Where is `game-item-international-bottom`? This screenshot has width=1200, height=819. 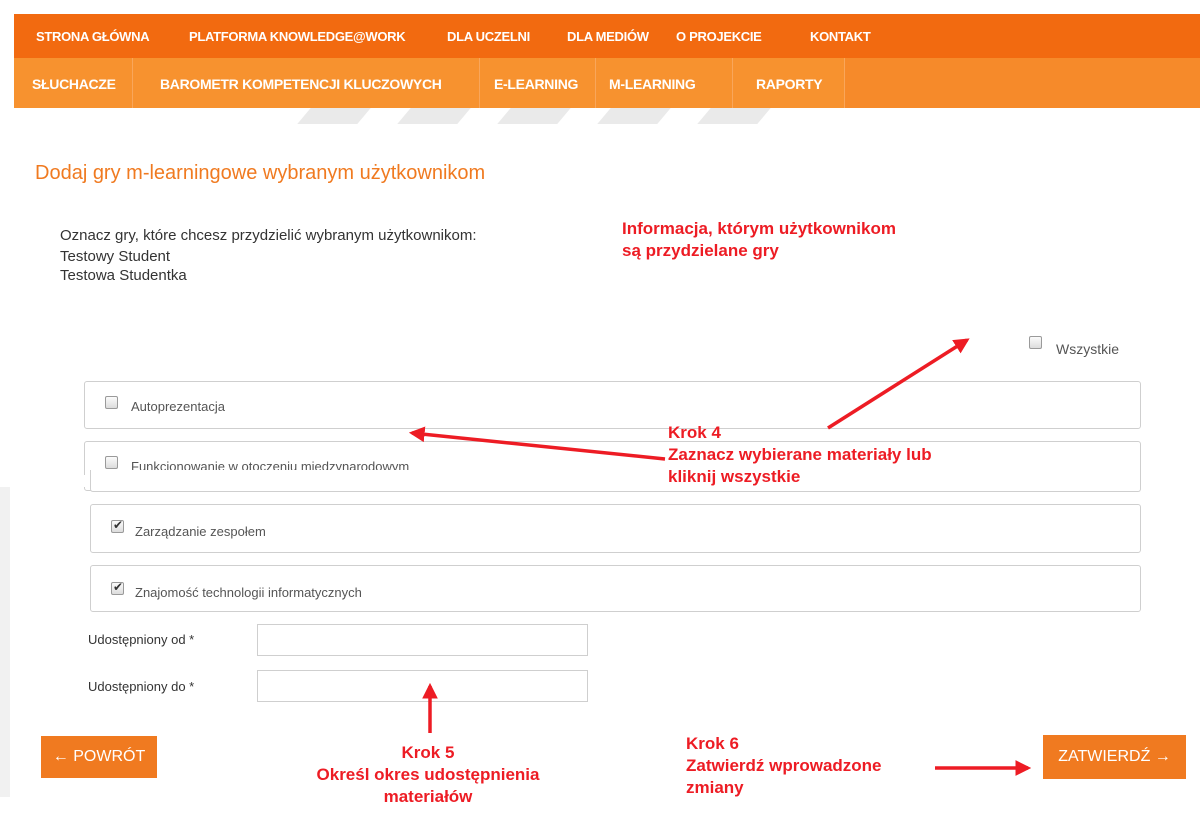 game-item-international-bottom is located at coordinates (615, 481).